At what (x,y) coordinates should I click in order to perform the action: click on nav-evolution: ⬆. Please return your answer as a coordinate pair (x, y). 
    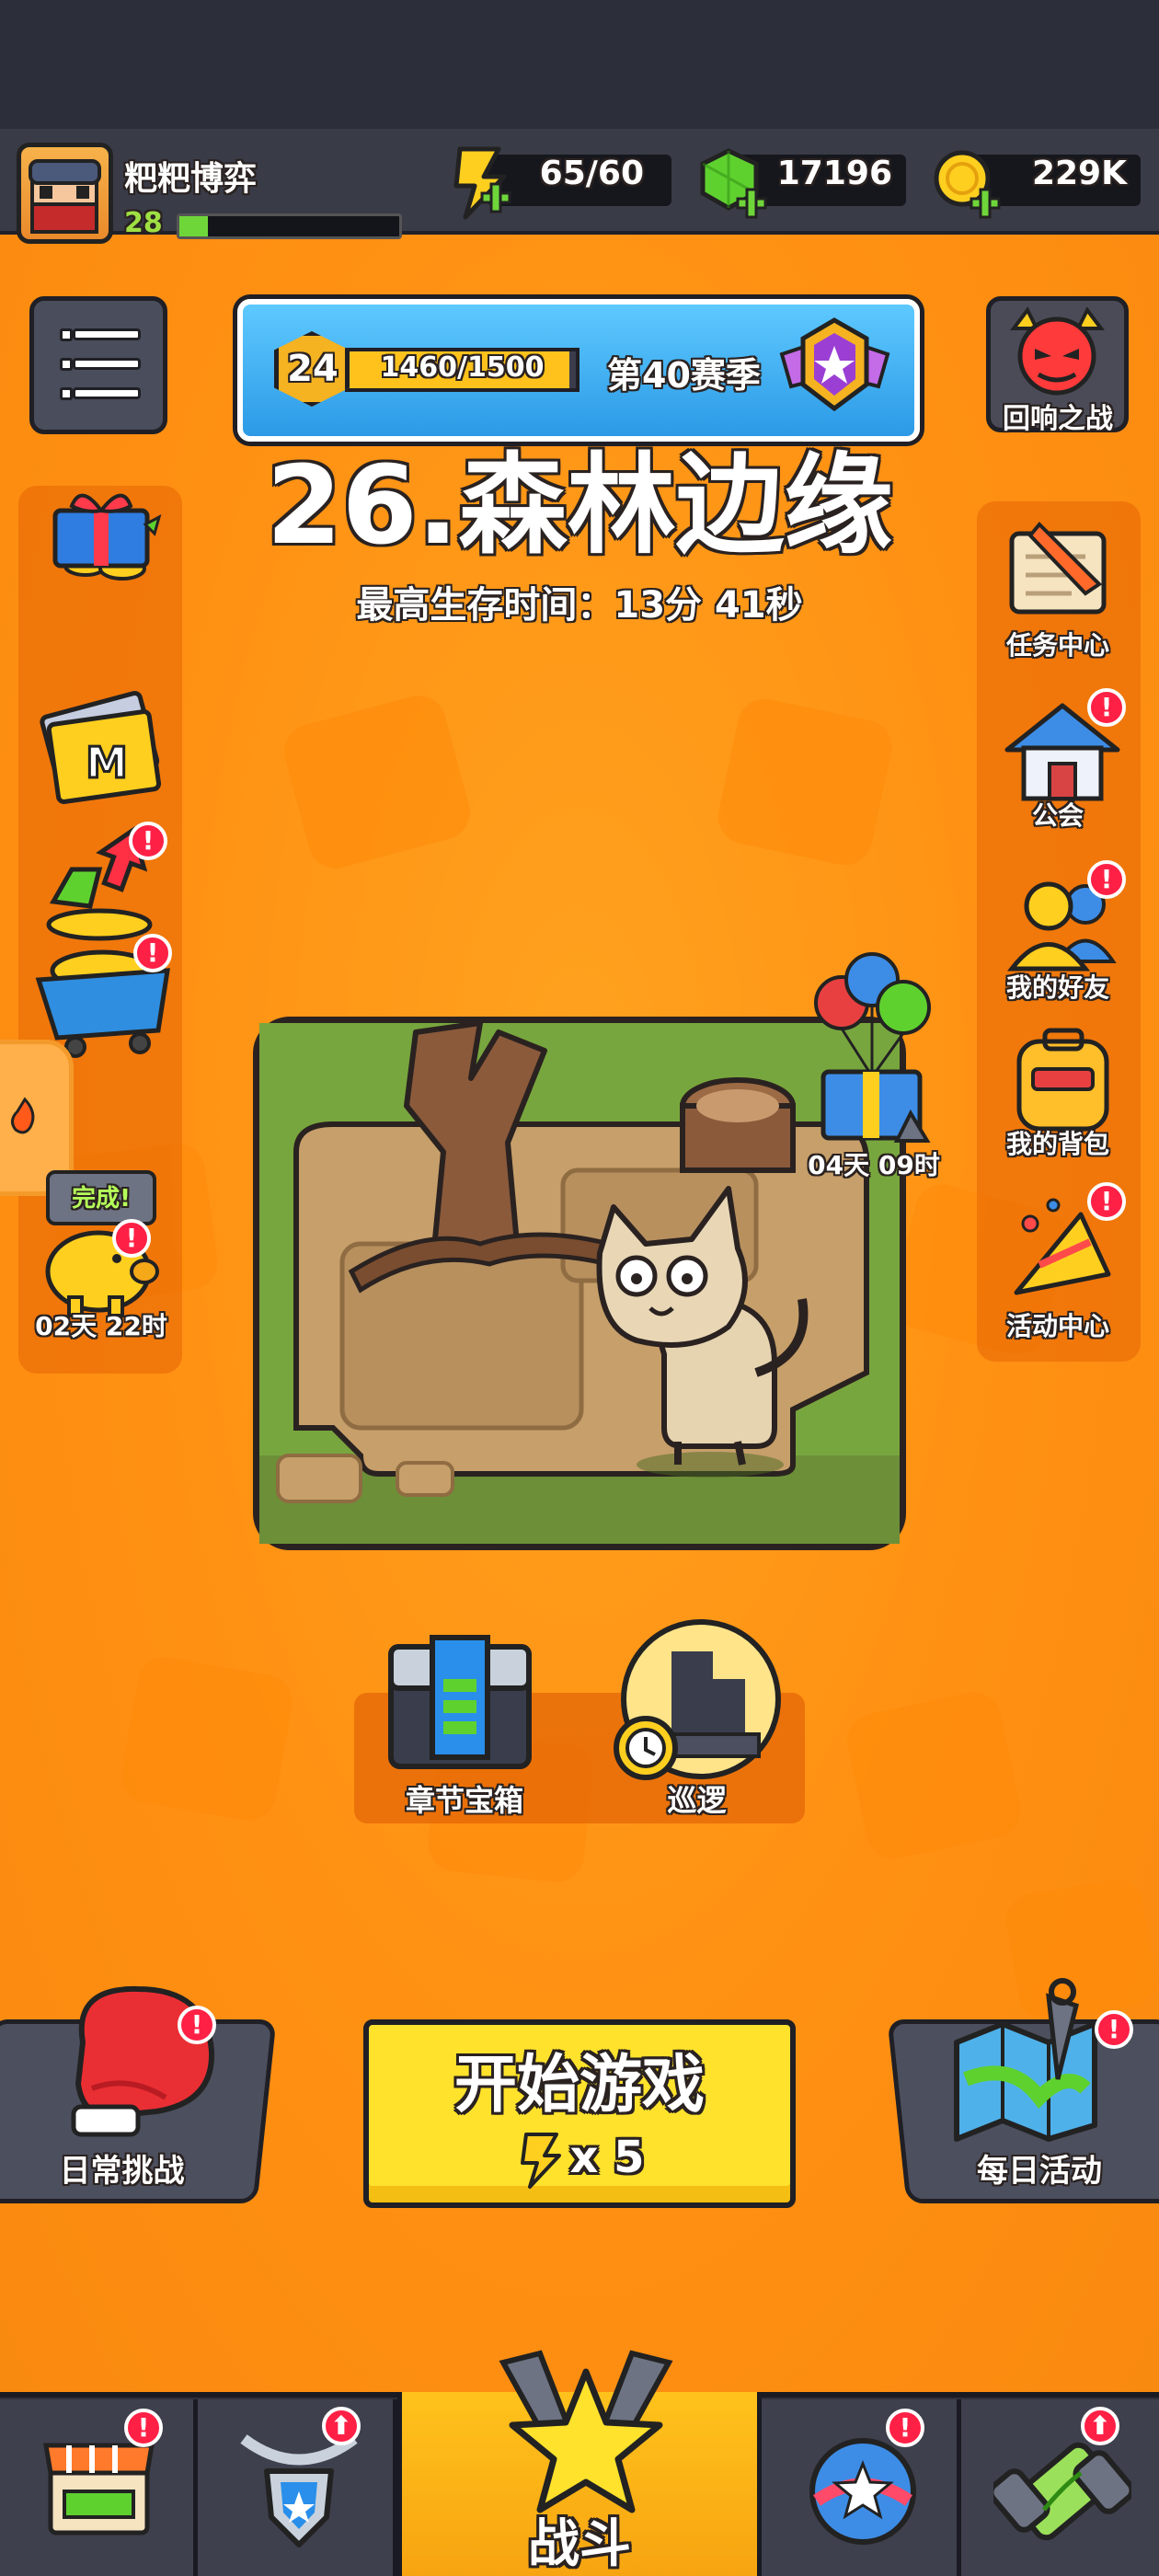
    Looking at the image, I should click on (1060, 2487).